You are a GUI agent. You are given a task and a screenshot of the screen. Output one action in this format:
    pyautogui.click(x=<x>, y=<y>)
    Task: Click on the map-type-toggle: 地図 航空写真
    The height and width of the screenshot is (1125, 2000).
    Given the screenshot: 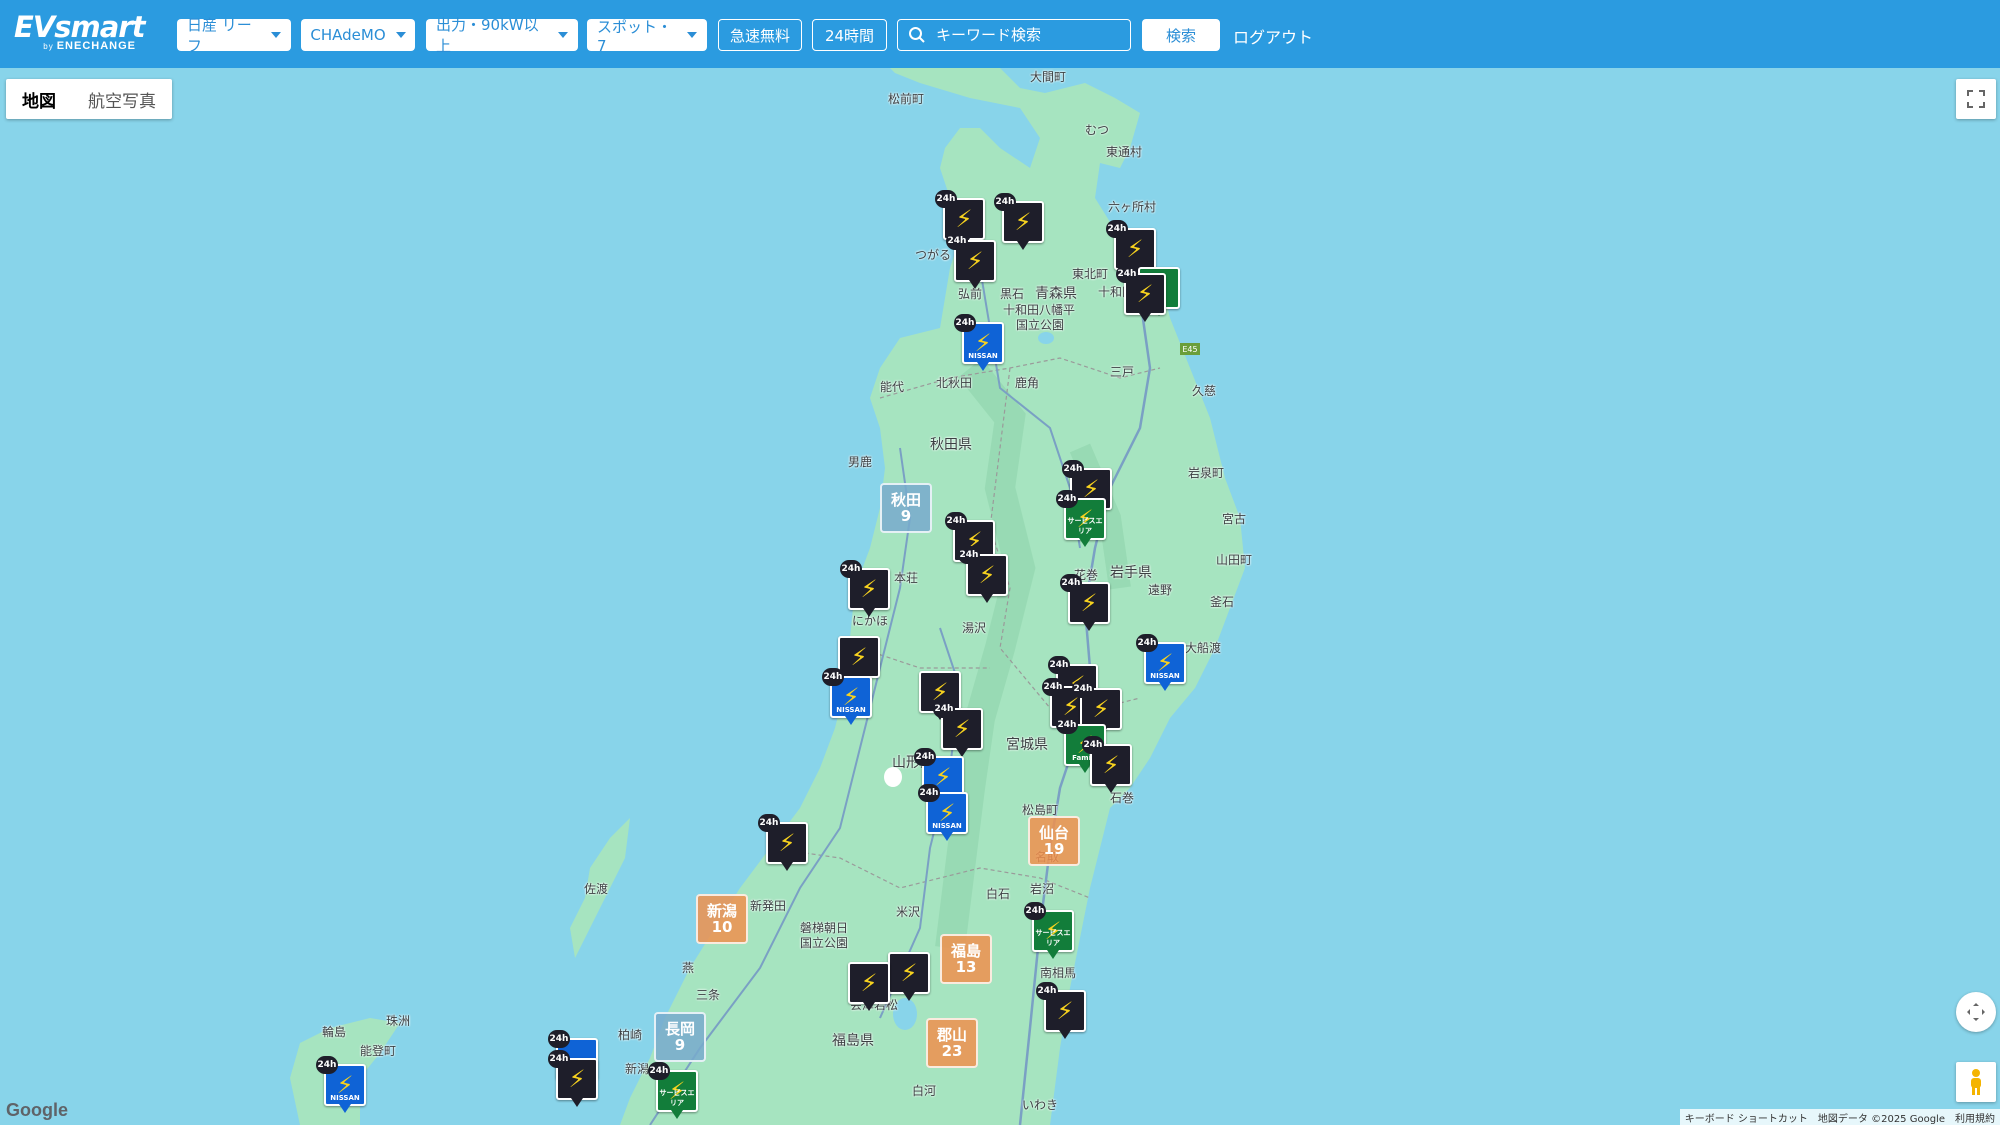 What is the action you would take?
    pyautogui.click(x=89, y=99)
    